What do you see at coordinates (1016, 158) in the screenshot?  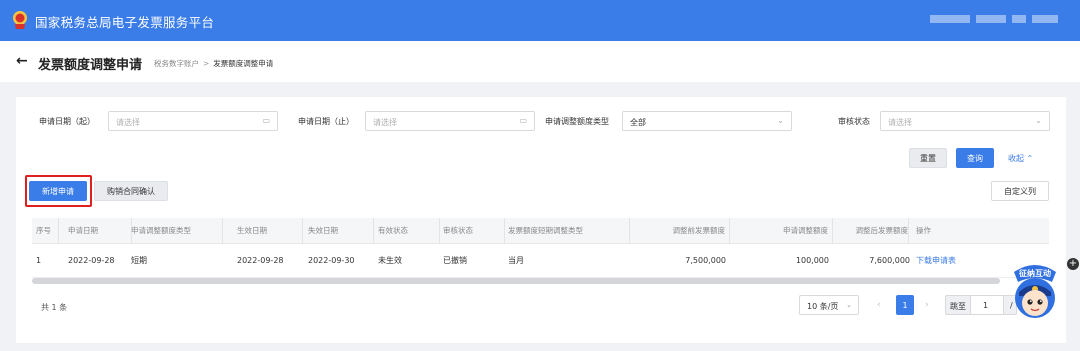 I see `collapse-label: 收起` at bounding box center [1016, 158].